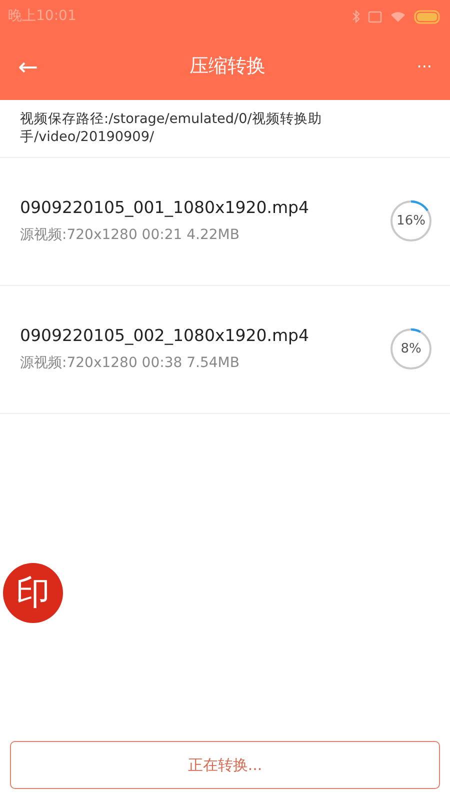  Describe the element at coordinates (225, 129) in the screenshot. I see `save-path-text: 视频保存路径:/storage/emulated/0/视频转换助手/video/20190909/` at that location.